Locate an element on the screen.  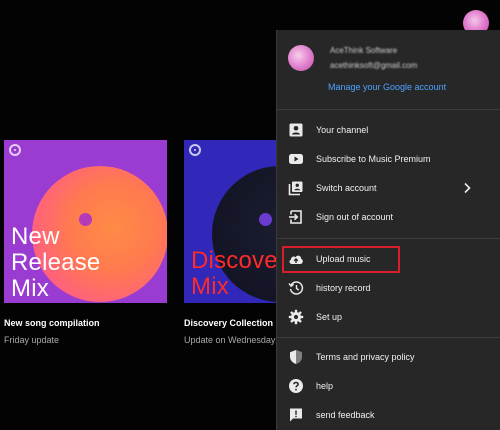
menu-item-help: help is located at coordinates (388, 385).